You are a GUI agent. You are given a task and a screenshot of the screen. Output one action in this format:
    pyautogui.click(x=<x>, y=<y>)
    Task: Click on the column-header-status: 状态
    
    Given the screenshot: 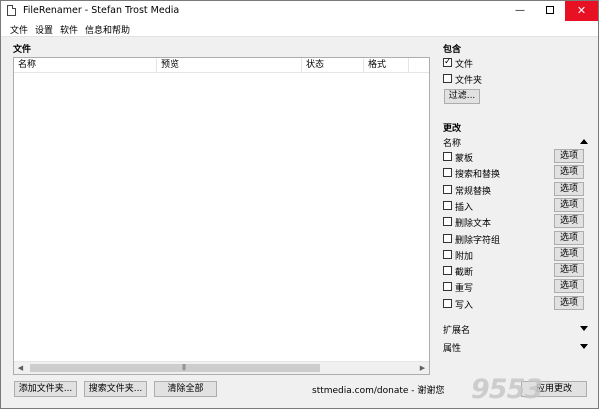 What is the action you would take?
    pyautogui.click(x=333, y=65)
    